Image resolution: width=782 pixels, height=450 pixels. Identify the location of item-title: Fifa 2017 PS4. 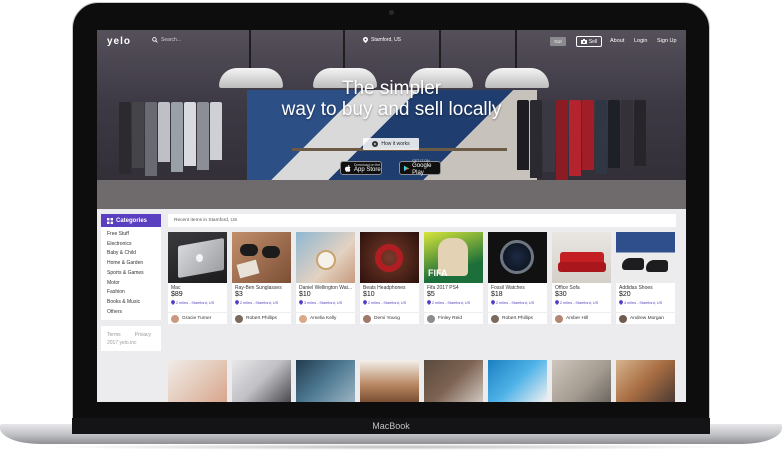
(453, 287).